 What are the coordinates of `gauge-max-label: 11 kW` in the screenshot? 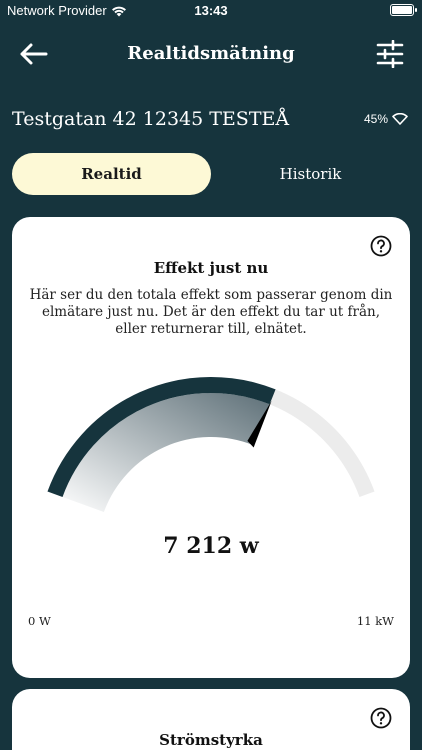 It's located at (375, 621).